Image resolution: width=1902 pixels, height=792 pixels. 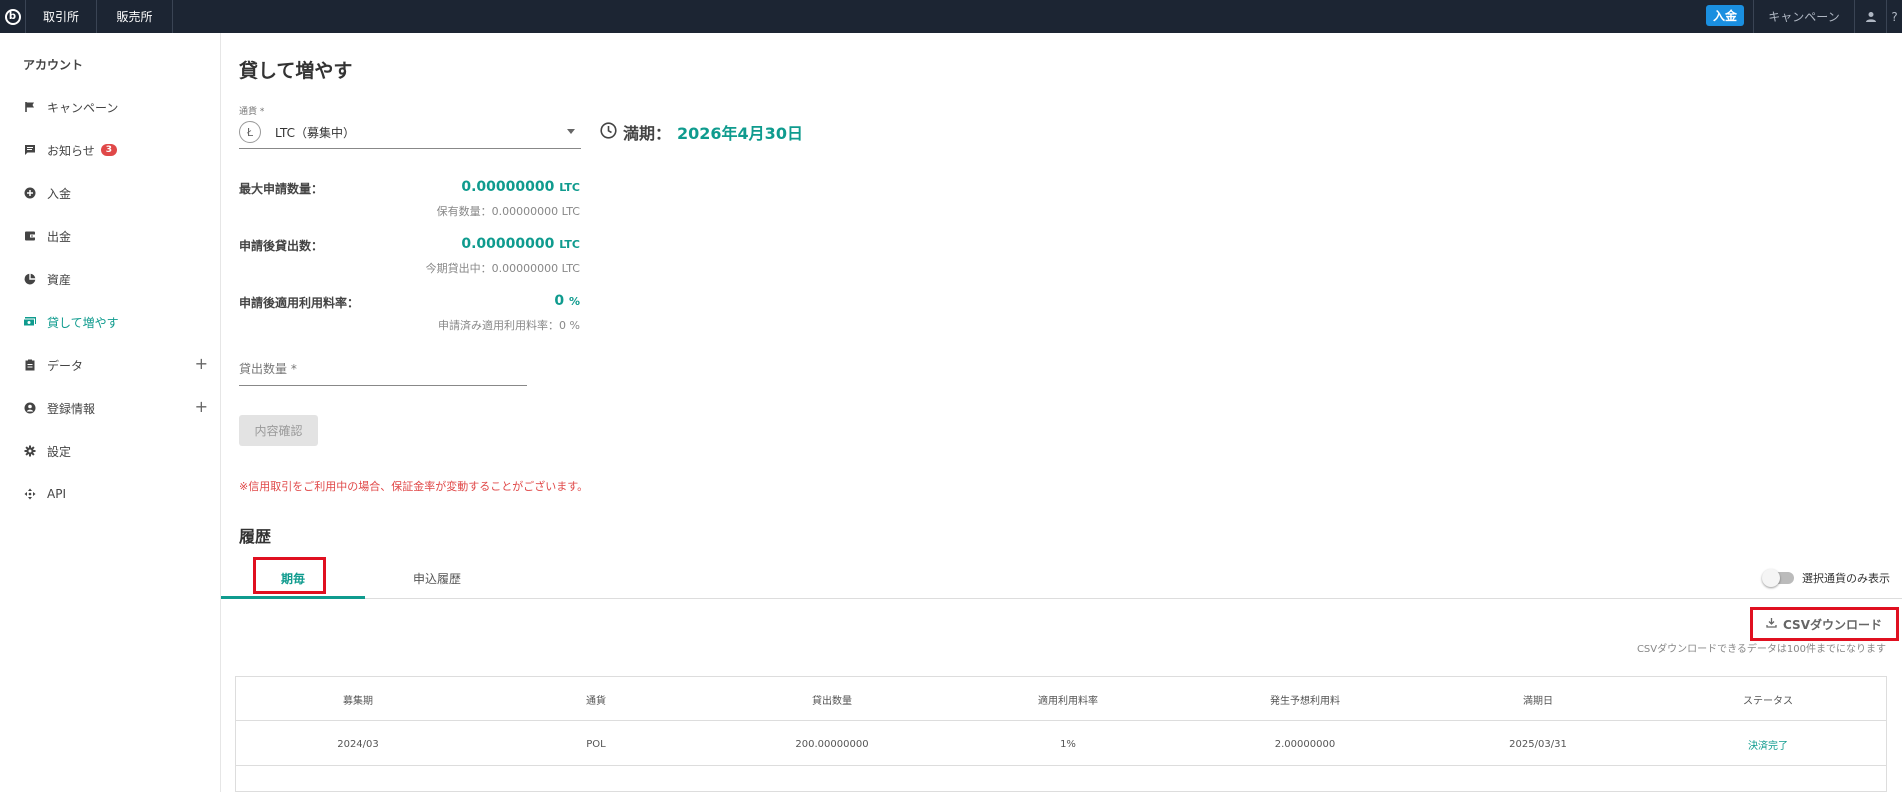 I want to click on history-tabs: 期毎 申込履歴, so click(x=1061, y=578).